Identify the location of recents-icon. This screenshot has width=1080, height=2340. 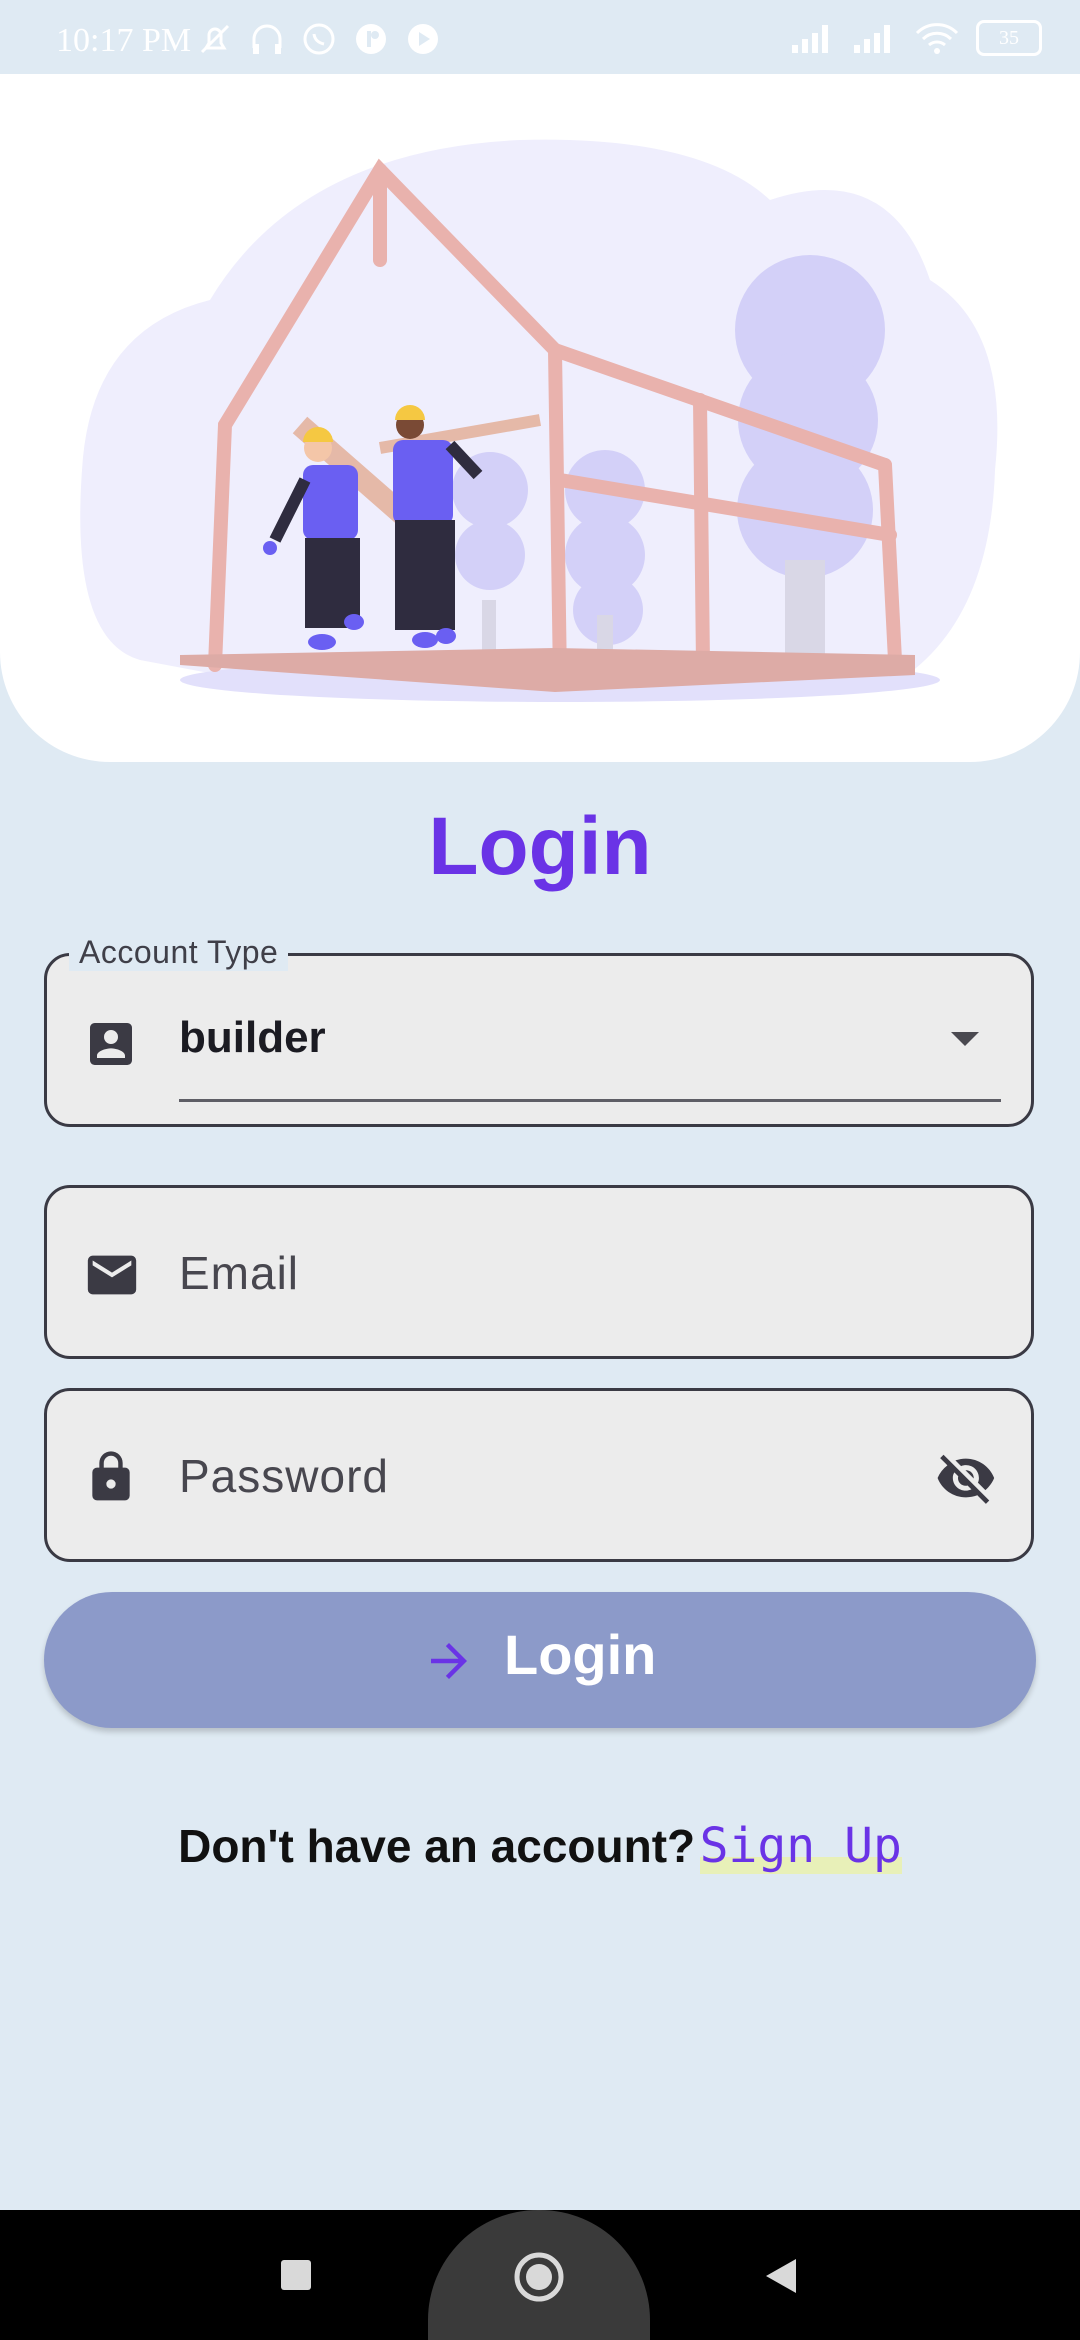
(296, 2275).